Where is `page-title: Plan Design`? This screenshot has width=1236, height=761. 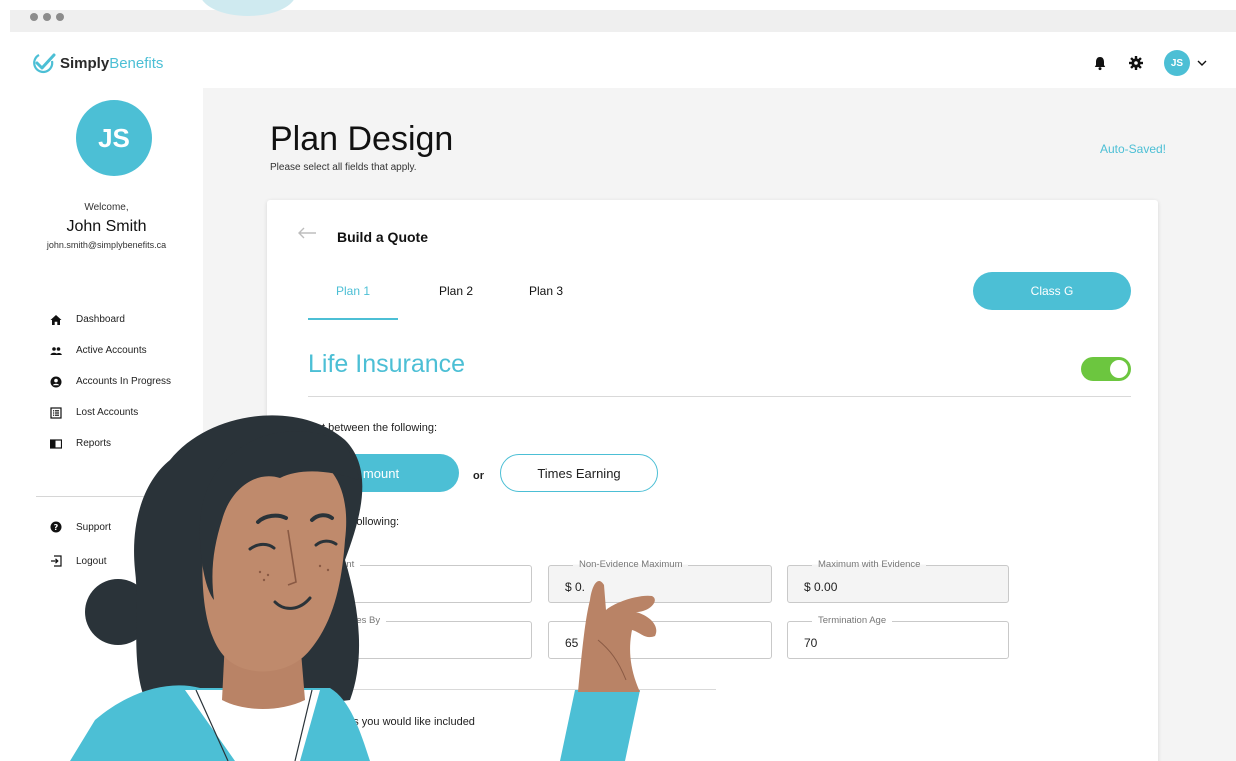 page-title: Plan Design is located at coordinates (362, 139).